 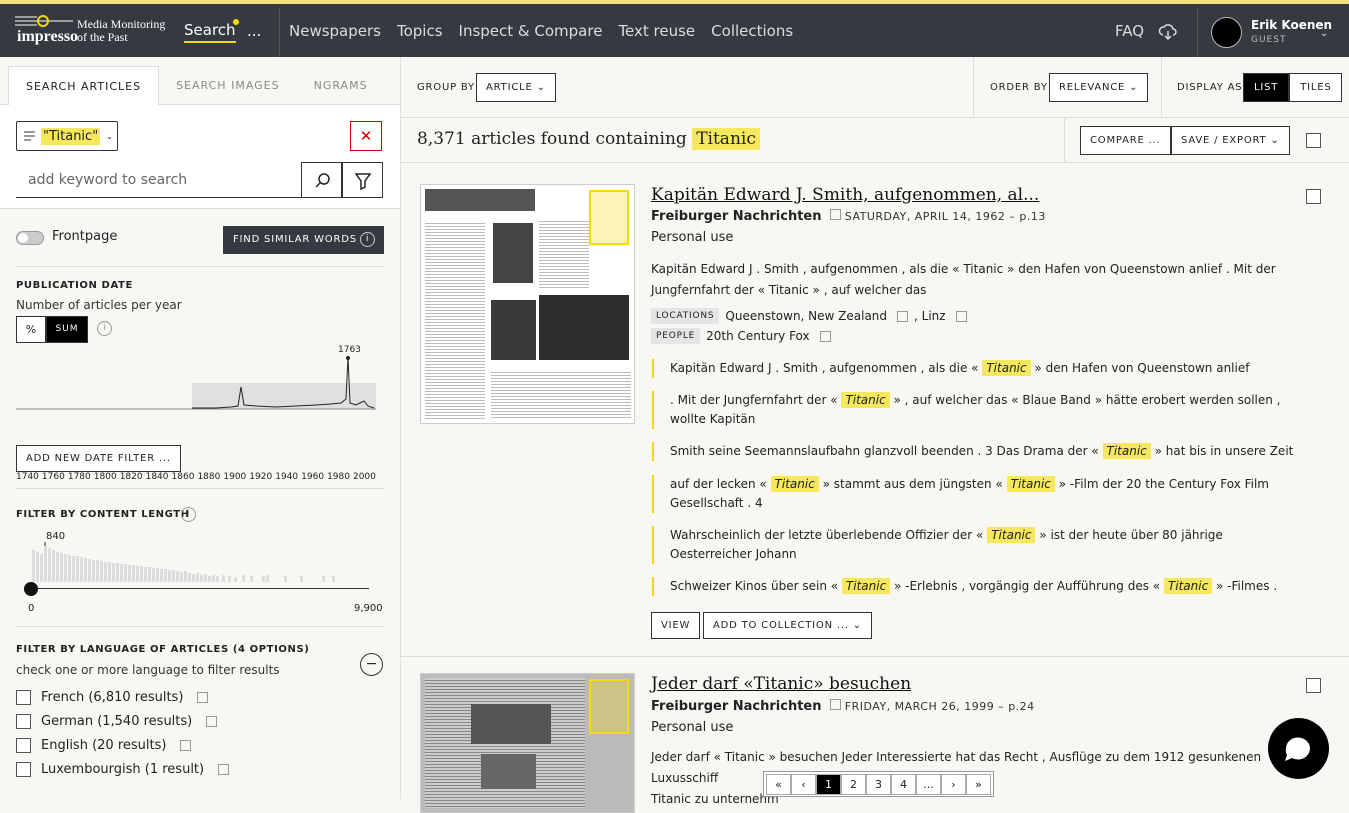 What do you see at coordinates (878, 784) in the screenshot?
I see `page-button: 3` at bounding box center [878, 784].